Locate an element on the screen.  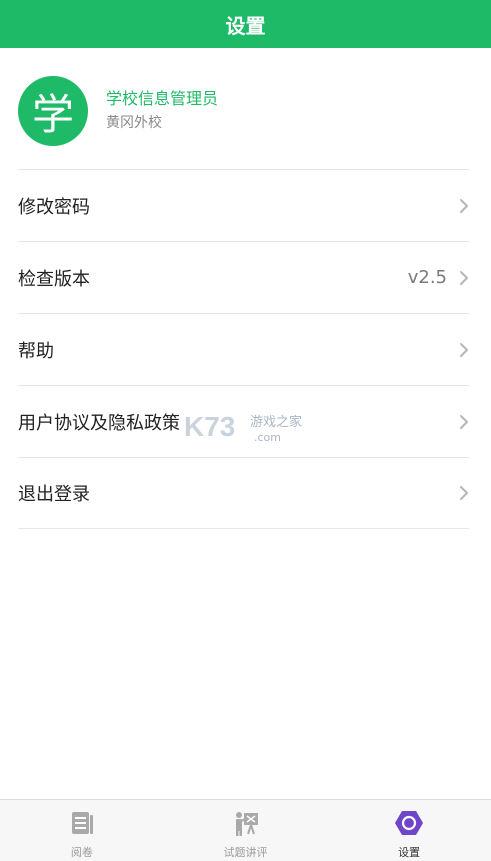
menu-item-label: 修改密码 is located at coordinates (54, 207).